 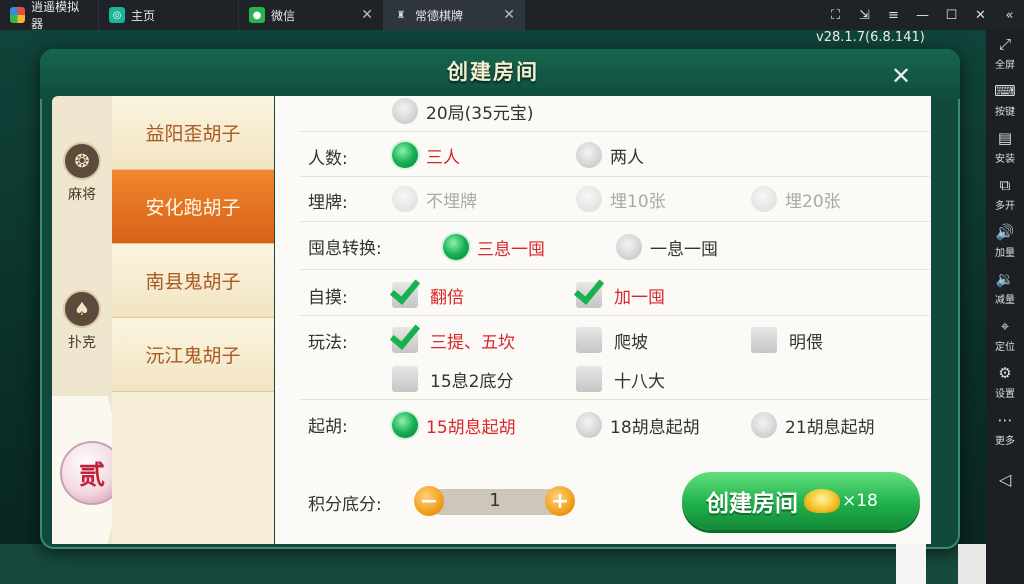 What do you see at coordinates (405, 340) in the screenshot?
I see `rules-checkbox-santi` at bounding box center [405, 340].